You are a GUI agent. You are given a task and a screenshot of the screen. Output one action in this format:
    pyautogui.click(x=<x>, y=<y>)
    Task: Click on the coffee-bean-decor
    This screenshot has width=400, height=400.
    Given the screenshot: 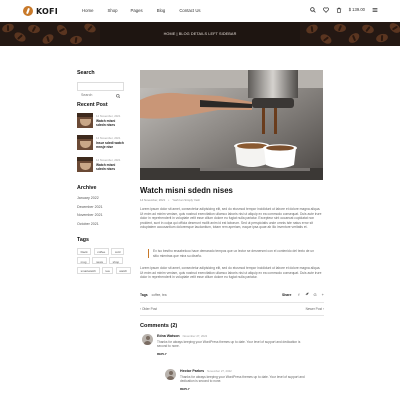 What is the action you would take?
    pyautogui.click(x=76, y=40)
    